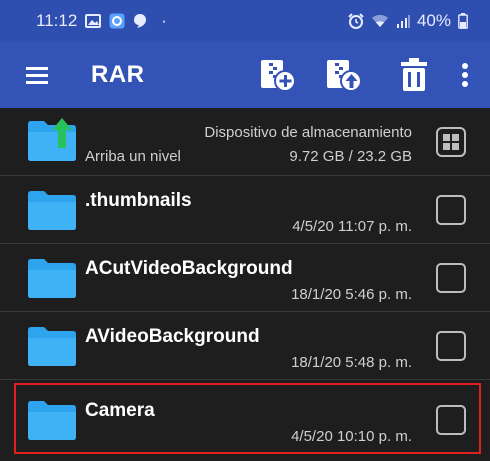 This screenshot has width=490, height=461. Describe the element at coordinates (57, 20) in the screenshot. I see `status-time: 11:12` at that location.